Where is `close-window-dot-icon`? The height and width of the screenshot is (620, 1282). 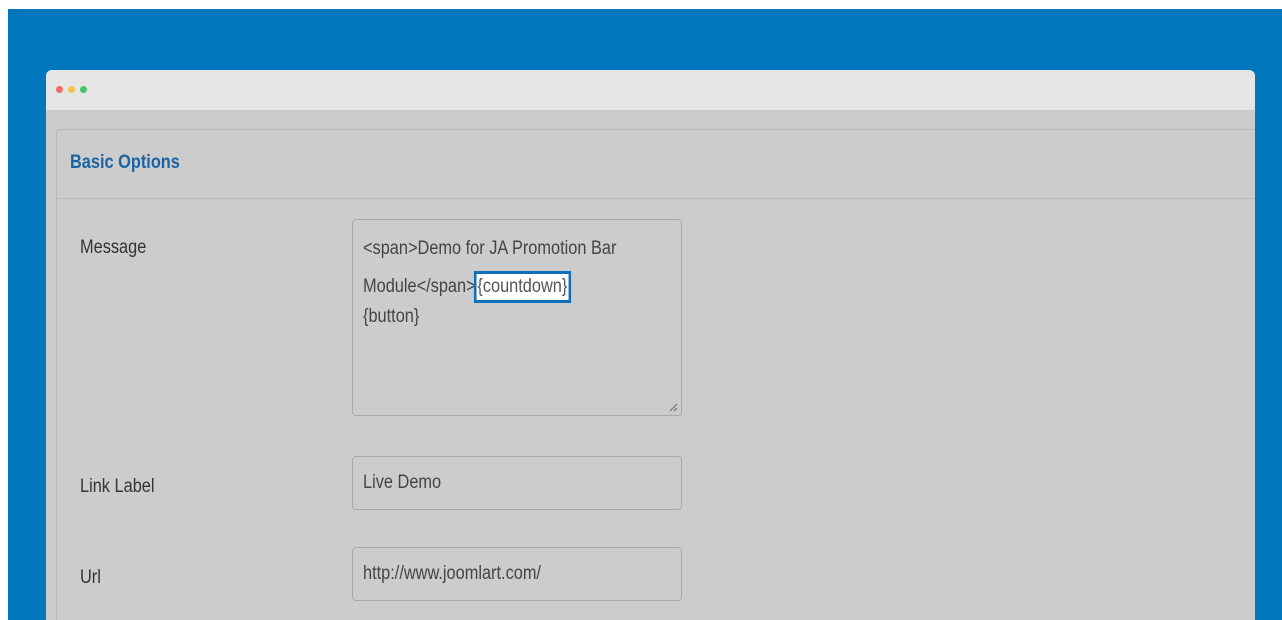 close-window-dot-icon is located at coordinates (59, 89).